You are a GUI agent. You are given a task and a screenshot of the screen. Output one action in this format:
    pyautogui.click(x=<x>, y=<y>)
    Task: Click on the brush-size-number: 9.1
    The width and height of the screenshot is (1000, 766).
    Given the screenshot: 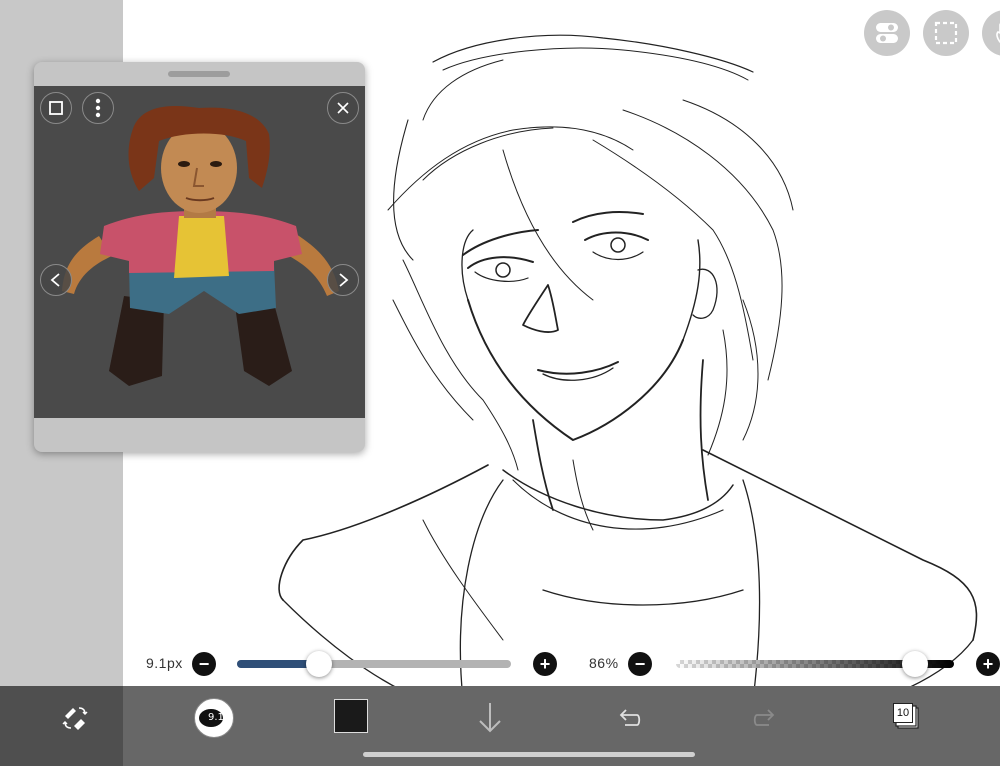 What is the action you would take?
    pyautogui.click(x=216, y=717)
    